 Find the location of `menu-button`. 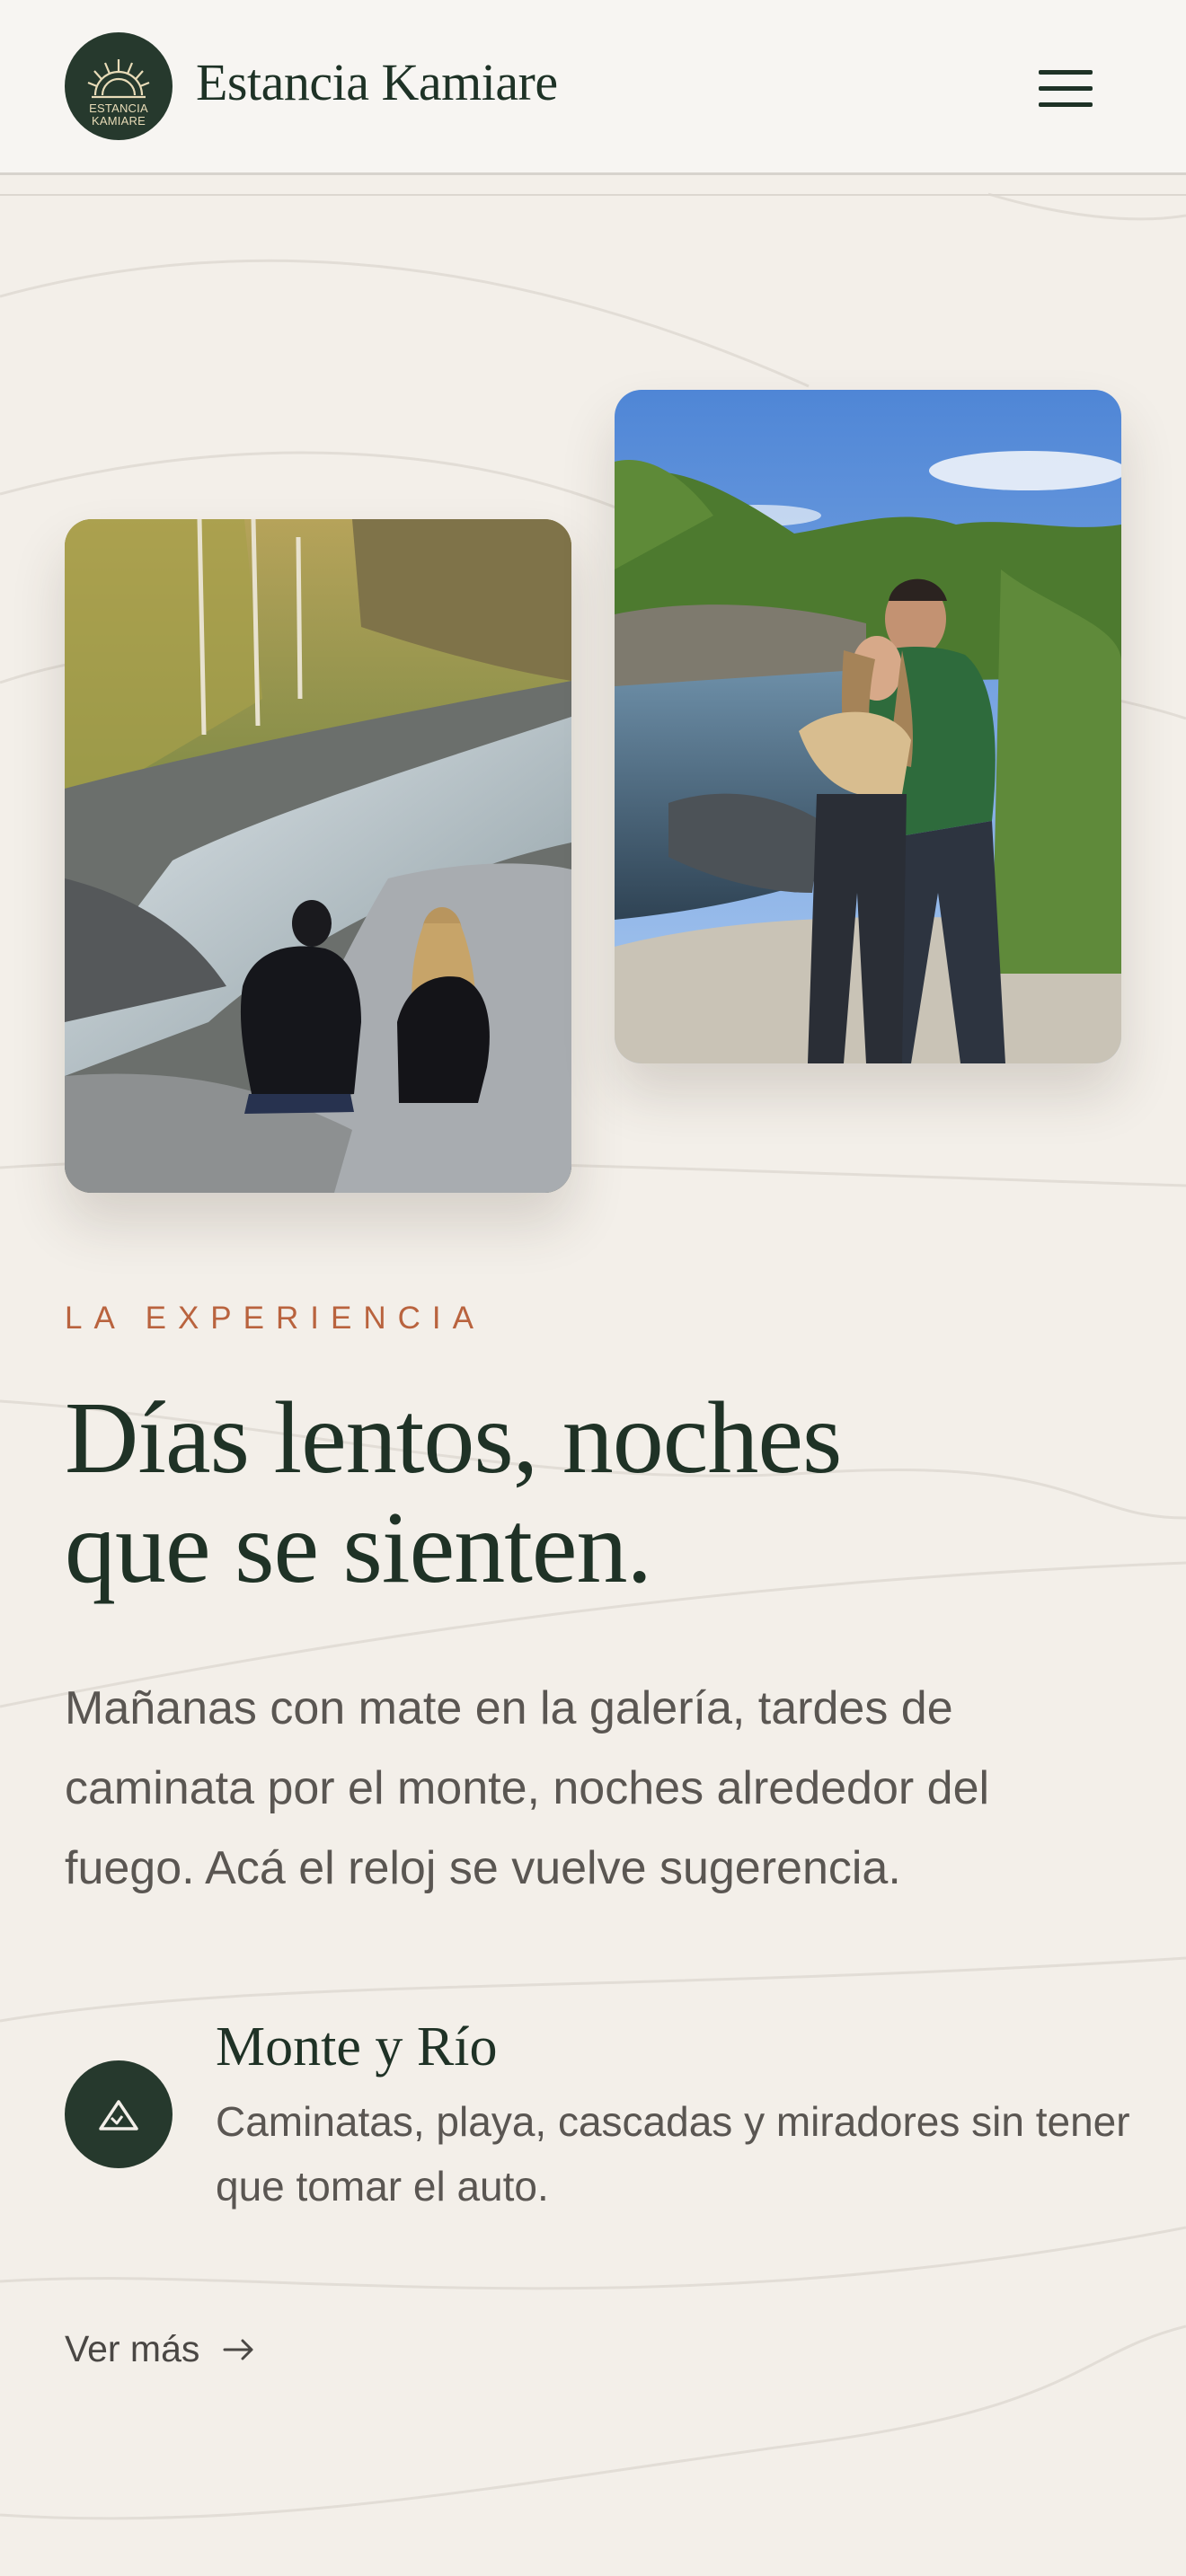

menu-button is located at coordinates (1065, 88).